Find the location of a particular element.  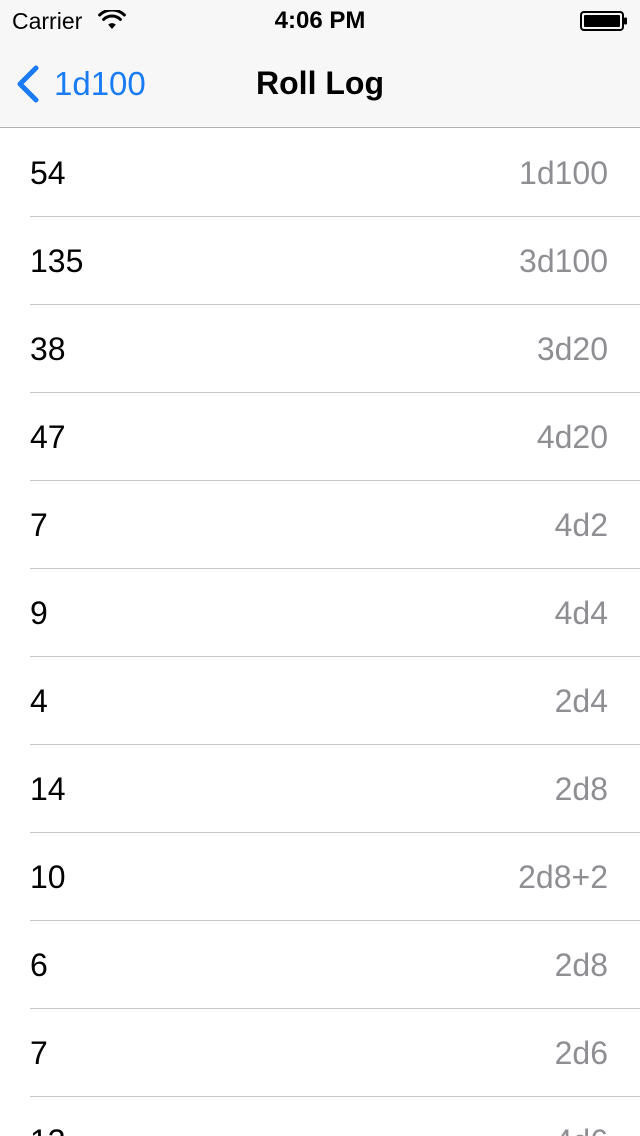

roll-dice-notation: 4d6 is located at coordinates (581, 1116).